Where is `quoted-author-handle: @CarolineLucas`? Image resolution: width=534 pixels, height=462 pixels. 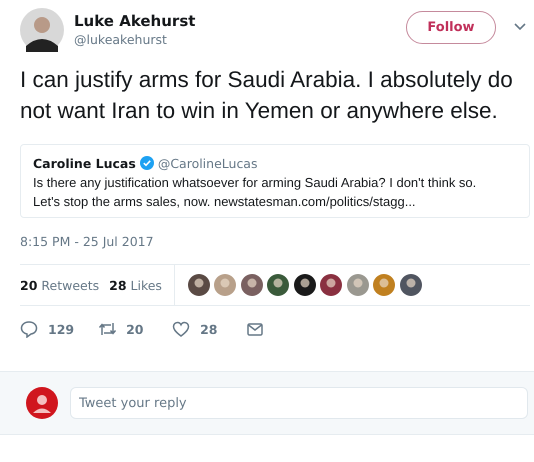 quoted-author-handle: @CarolineLucas is located at coordinates (208, 163).